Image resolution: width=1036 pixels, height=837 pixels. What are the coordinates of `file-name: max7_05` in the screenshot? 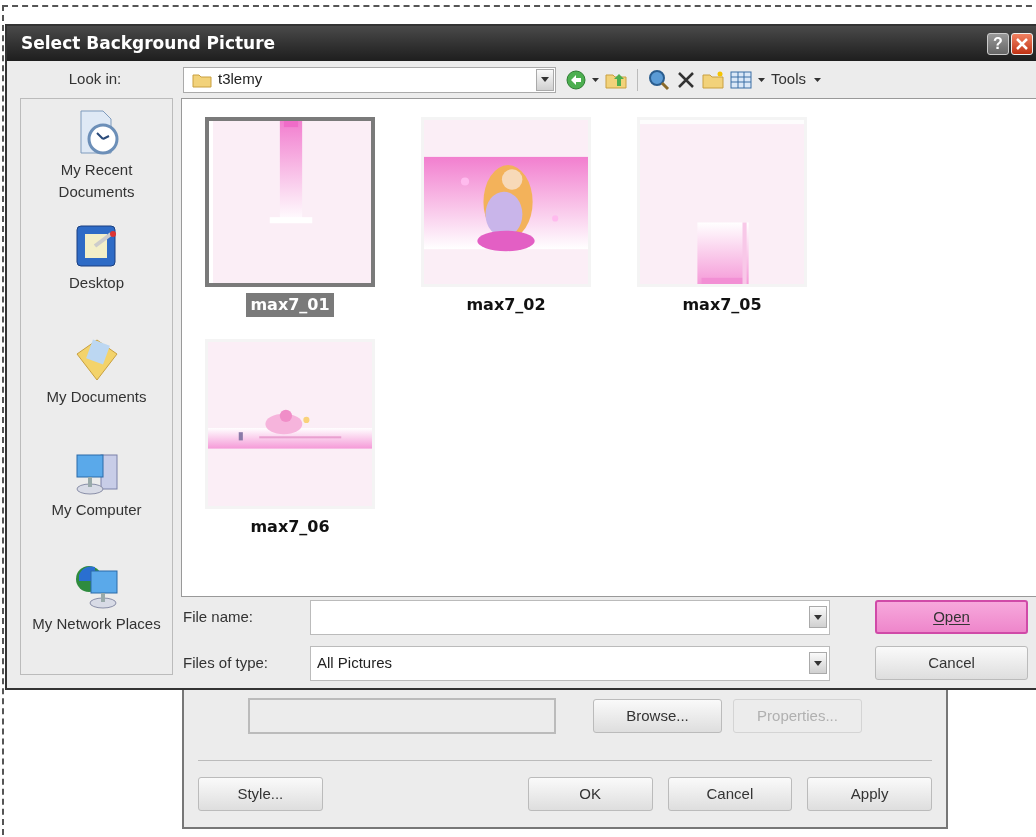 It's located at (722, 305).